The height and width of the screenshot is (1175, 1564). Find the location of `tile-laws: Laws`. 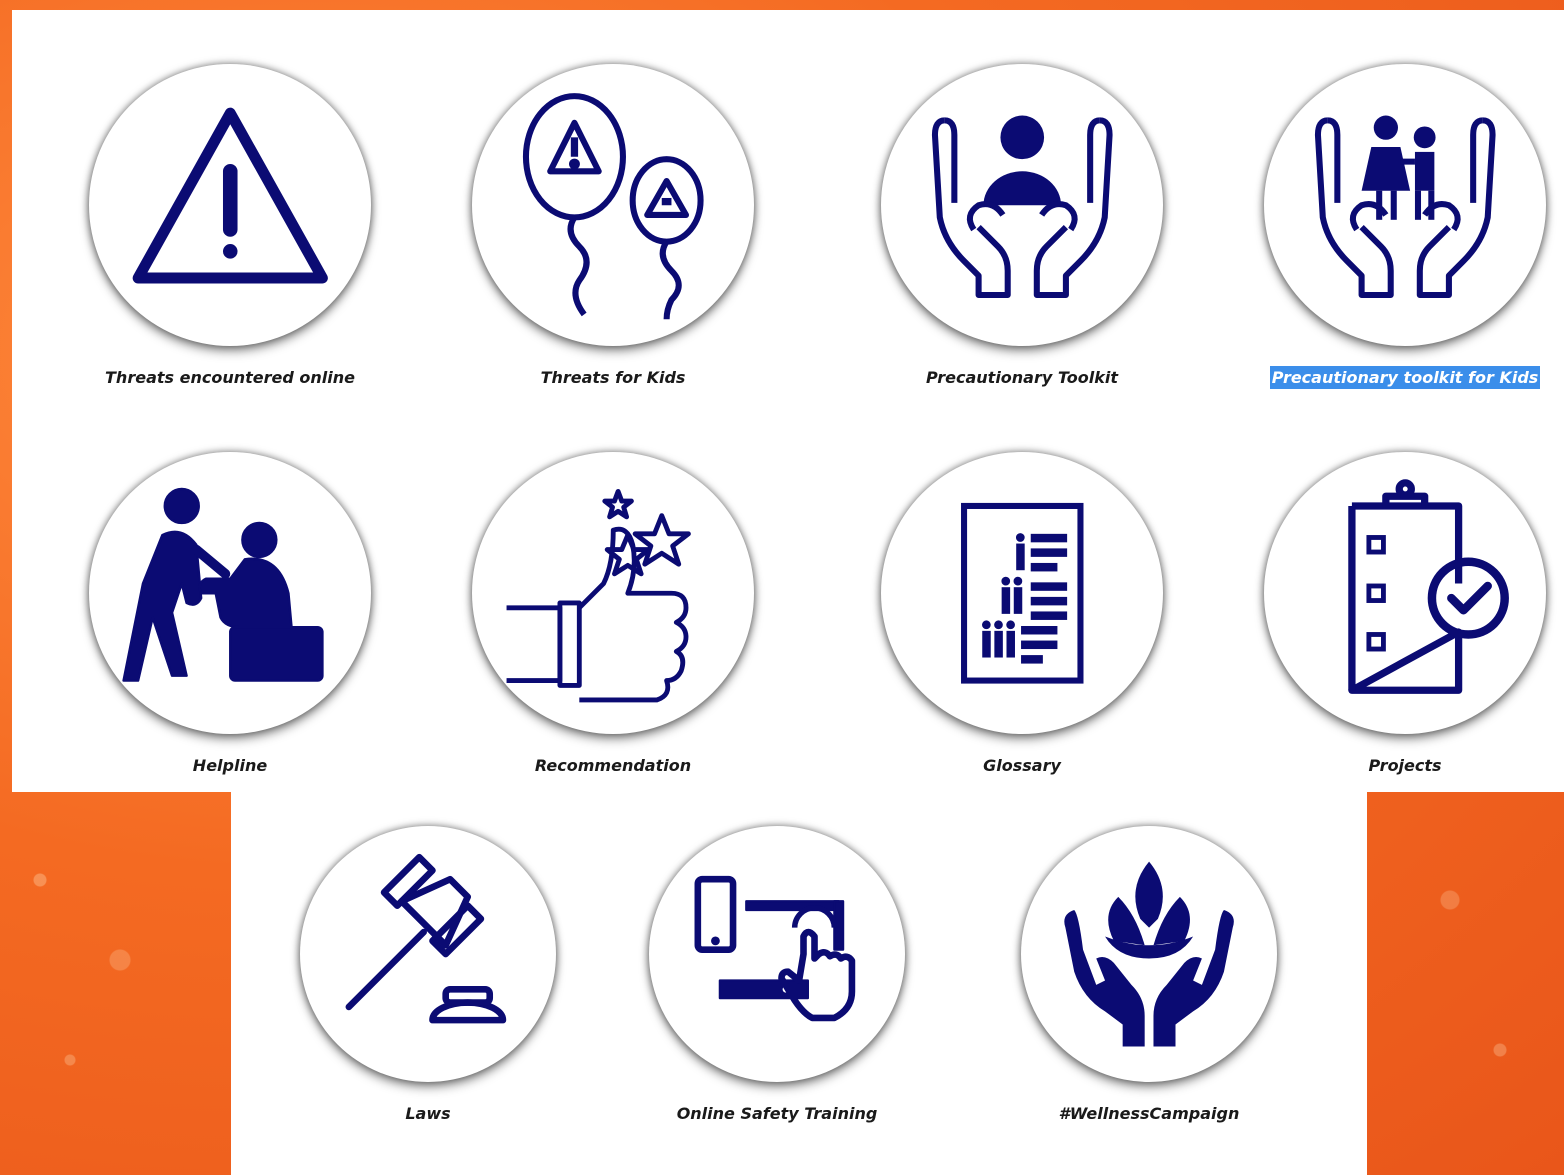

tile-laws: Laws is located at coordinates (428, 975).